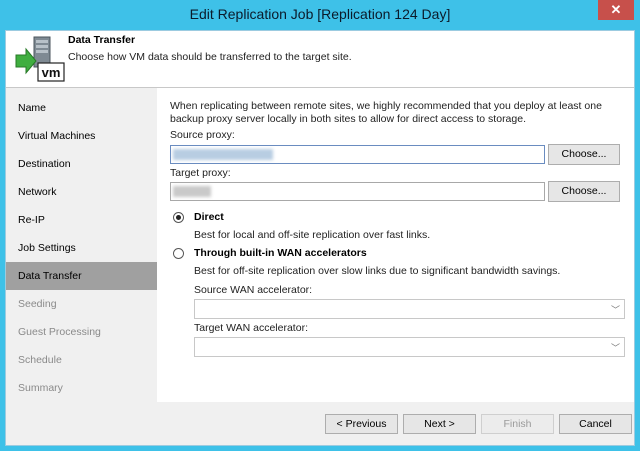 This screenshot has height=451, width=640. What do you see at coordinates (40, 360) in the screenshot?
I see `sidebar-item-schedule: Schedule` at bounding box center [40, 360].